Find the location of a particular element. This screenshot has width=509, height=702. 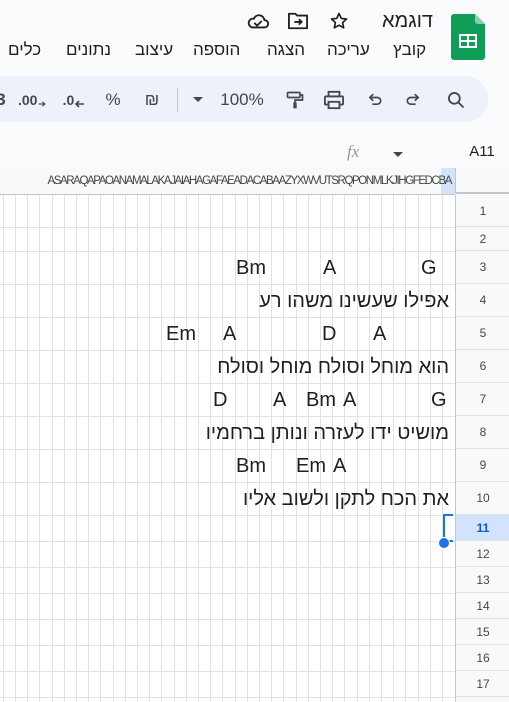

row-header-9: 9 is located at coordinates (482, 465).